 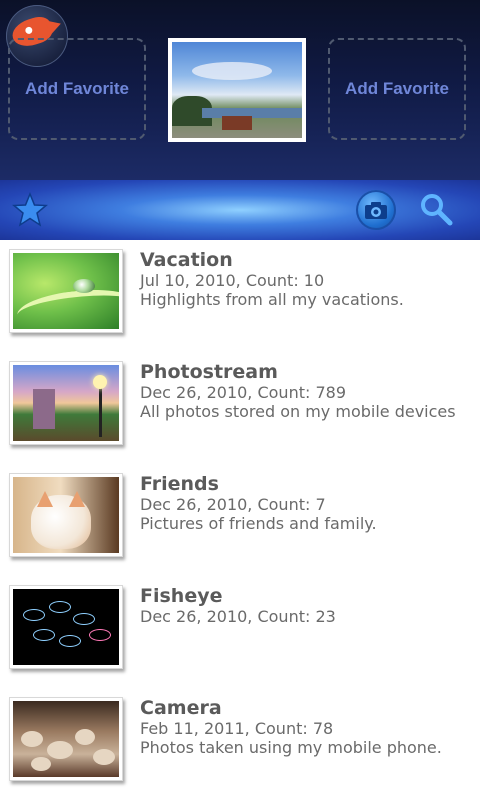 I want to click on add-favorite-slot-right: Add Favorite, so click(x=397, y=89).